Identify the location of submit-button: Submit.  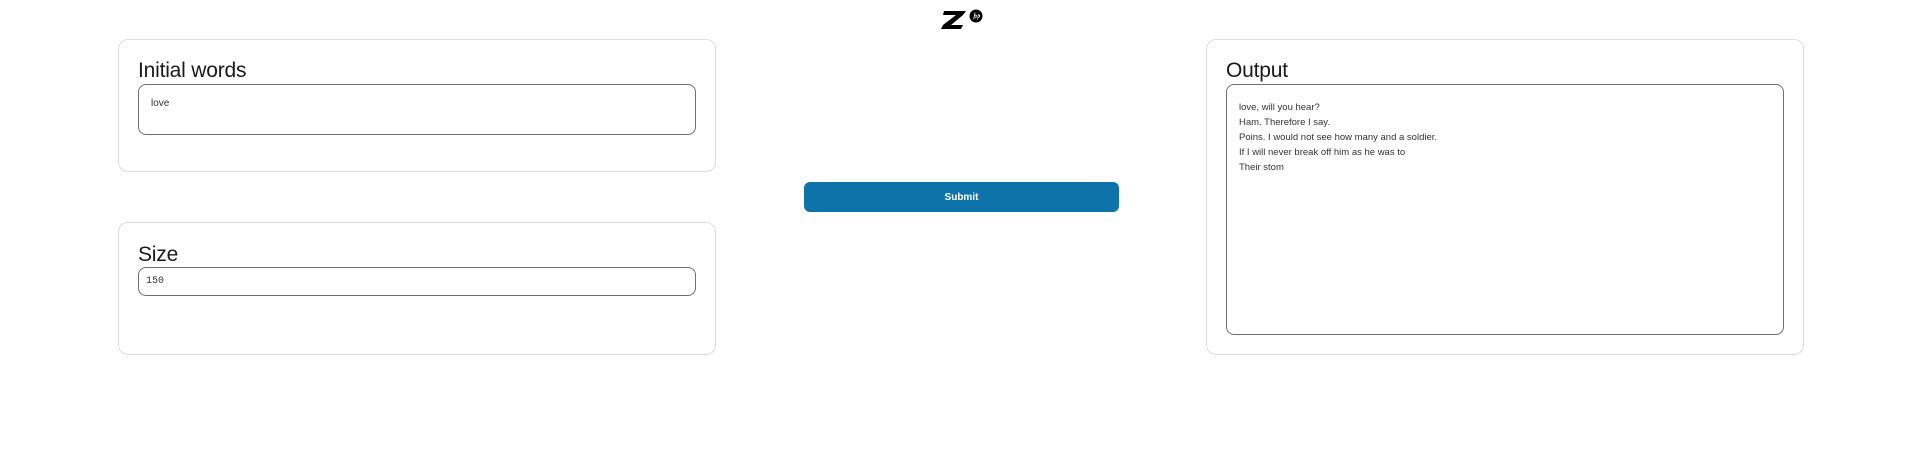
(961, 197).